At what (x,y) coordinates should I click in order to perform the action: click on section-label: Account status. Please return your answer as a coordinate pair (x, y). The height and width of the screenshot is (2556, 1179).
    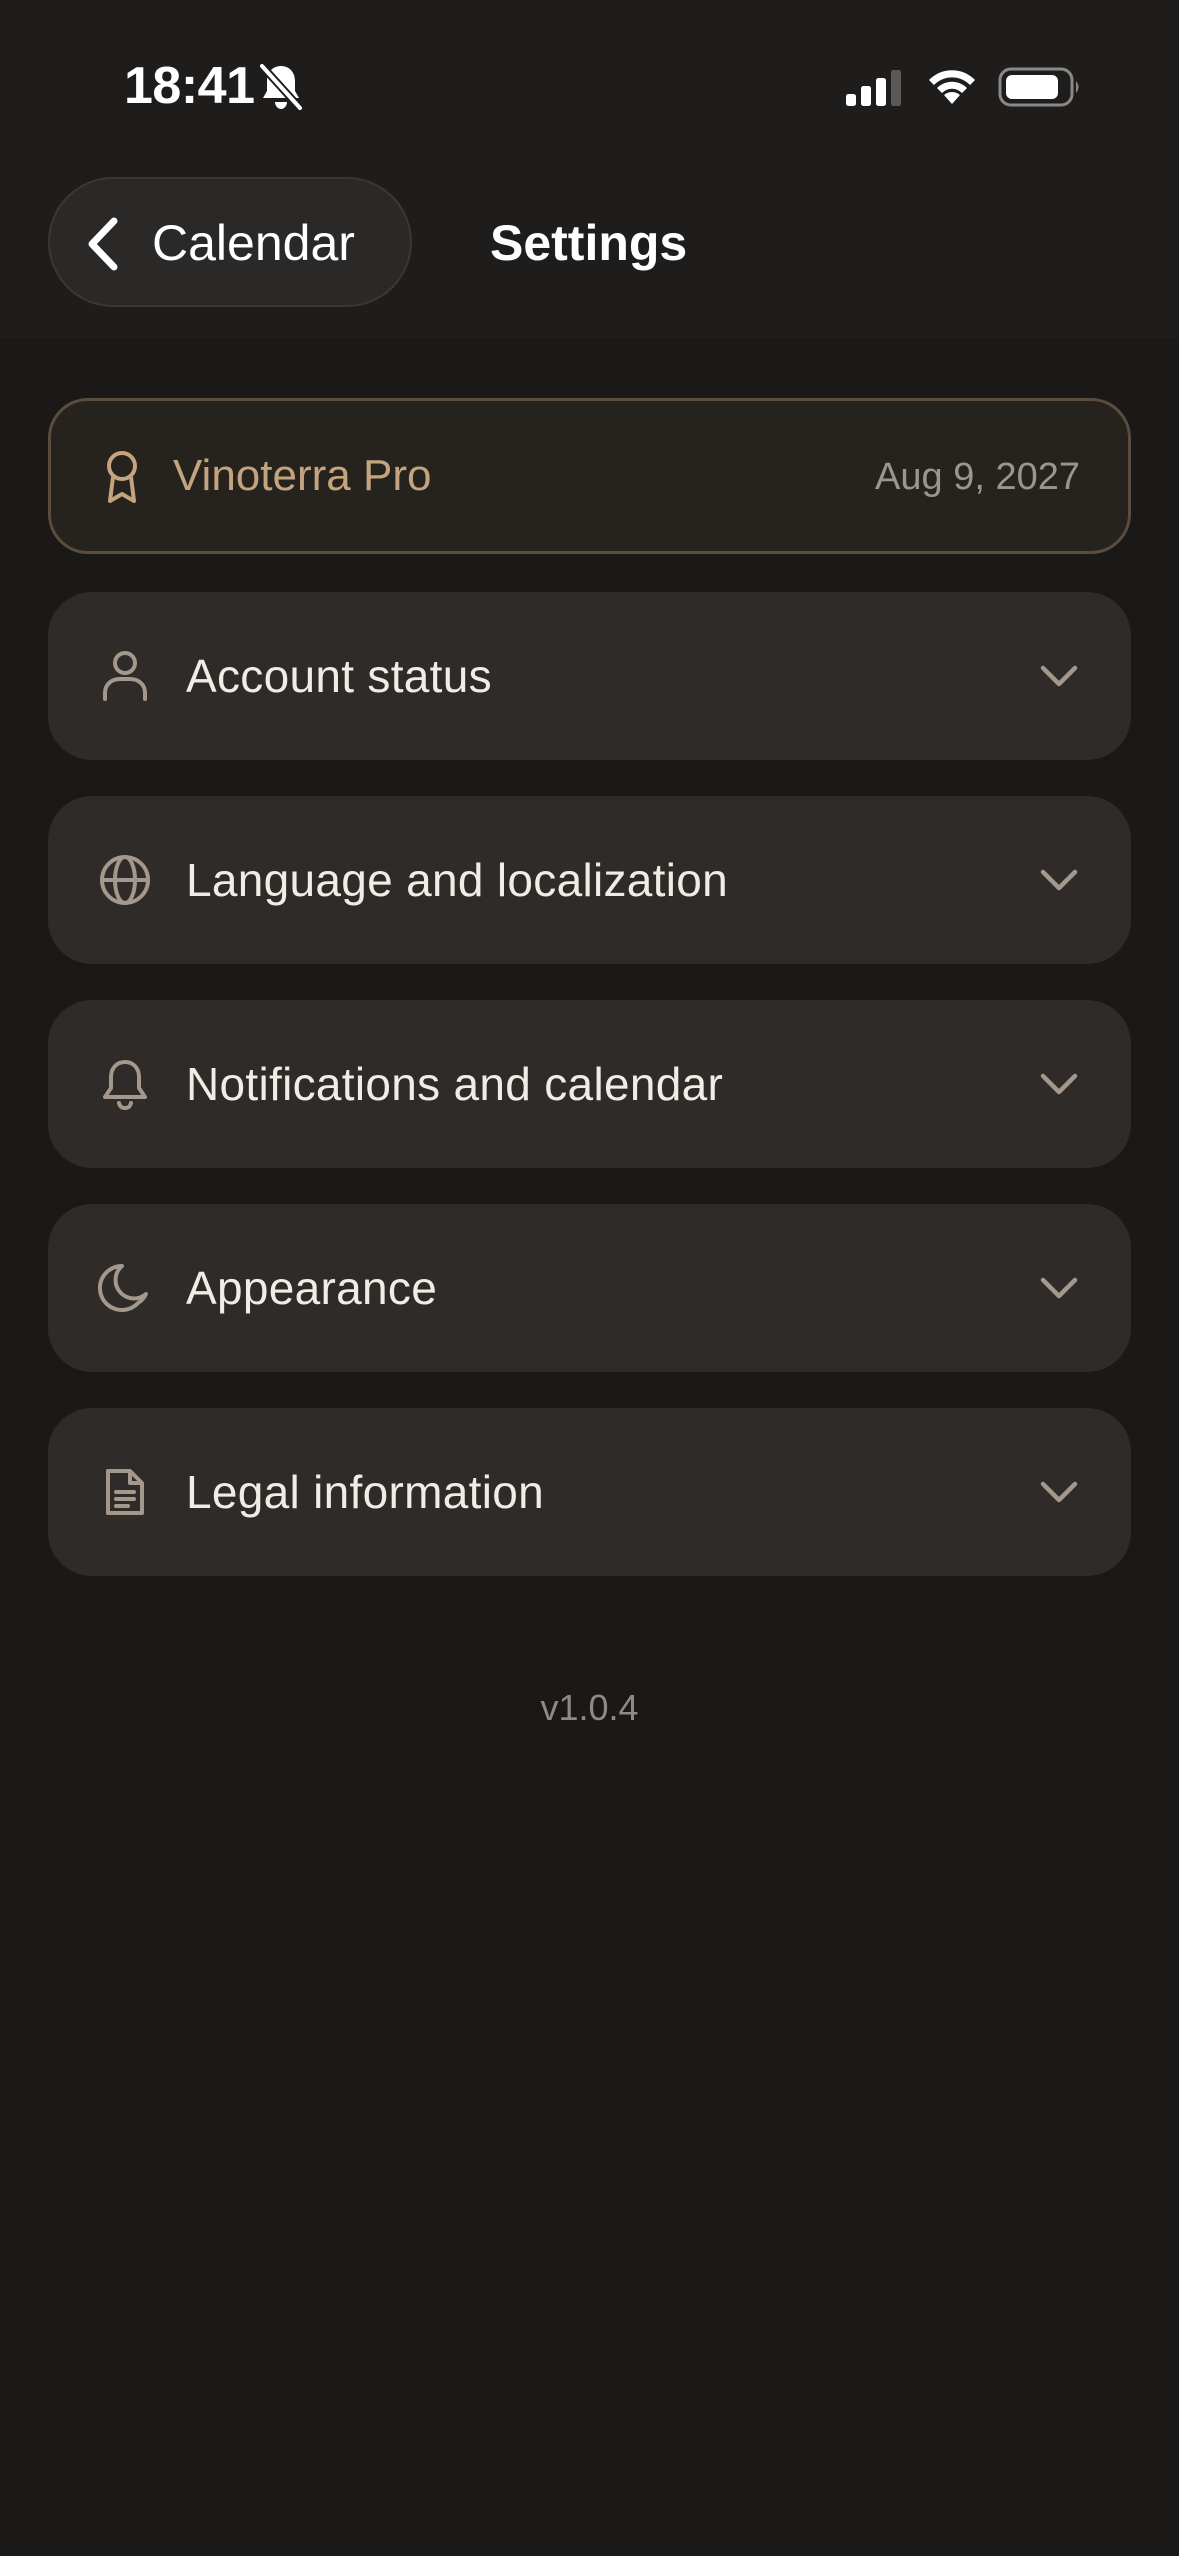
    Looking at the image, I should click on (339, 676).